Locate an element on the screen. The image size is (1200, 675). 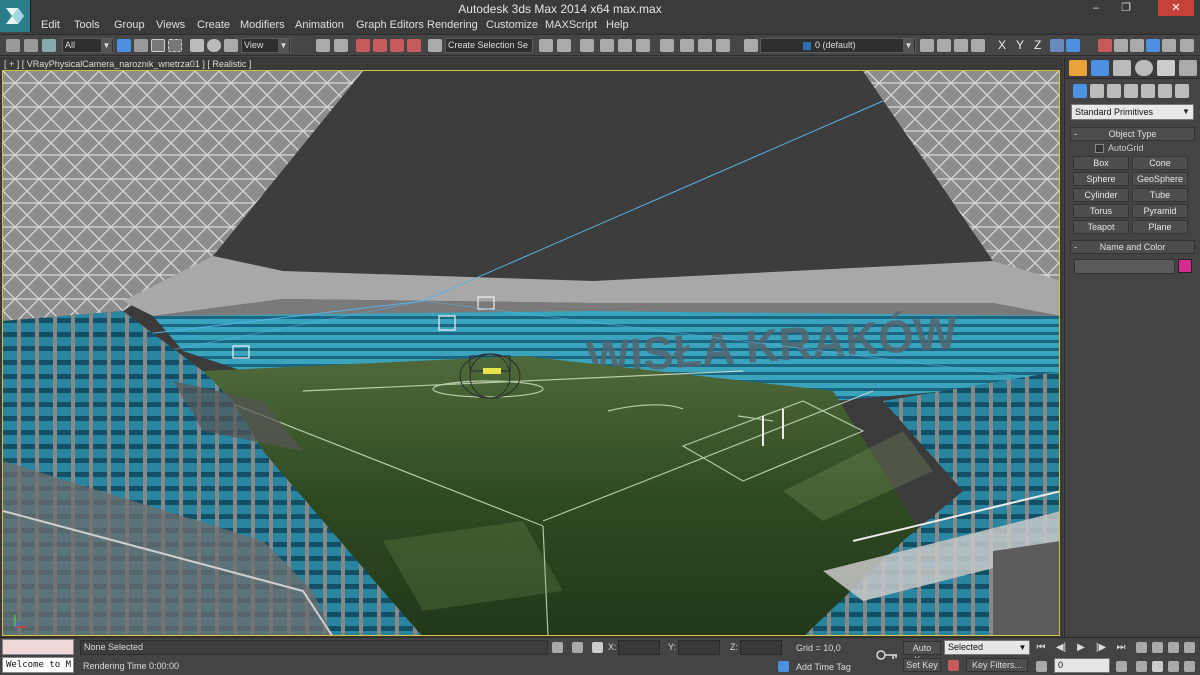
spinner-snap-2-icon is located at coordinates (1153, 45).